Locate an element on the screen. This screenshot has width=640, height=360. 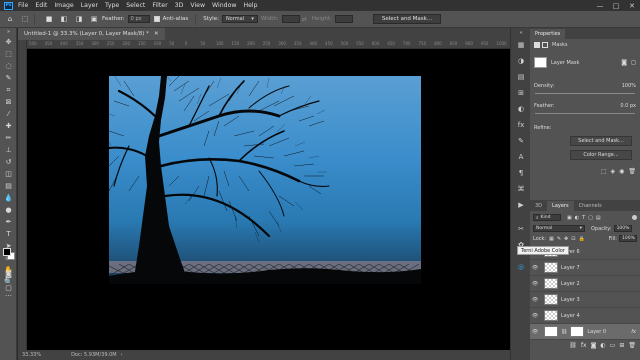
frame-tool-icon: ⊠ is located at coordinates (8, 102).